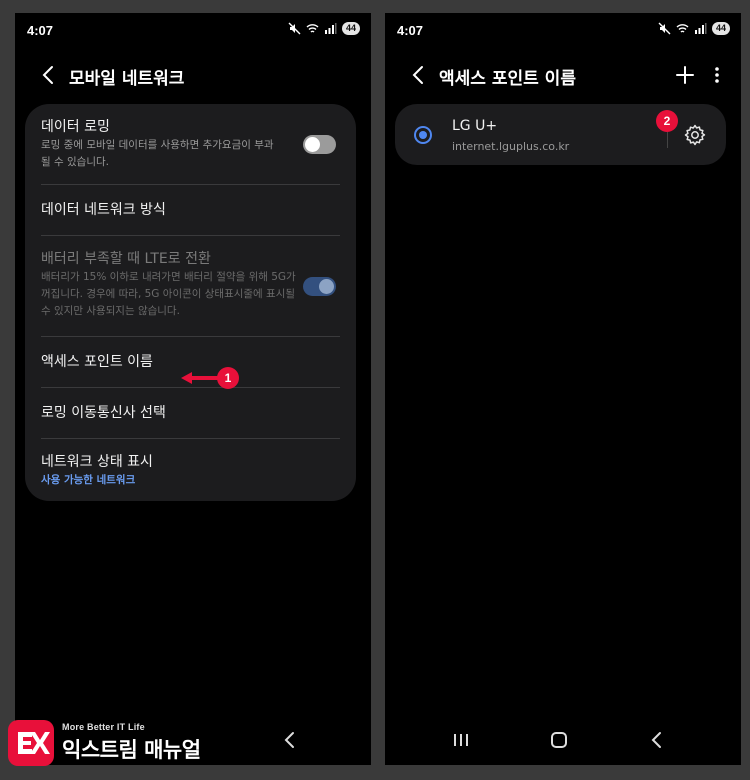 Image resolution: width=750 pixels, height=780 pixels. I want to click on app-bar: 모바일 네트워크, so click(193, 75).